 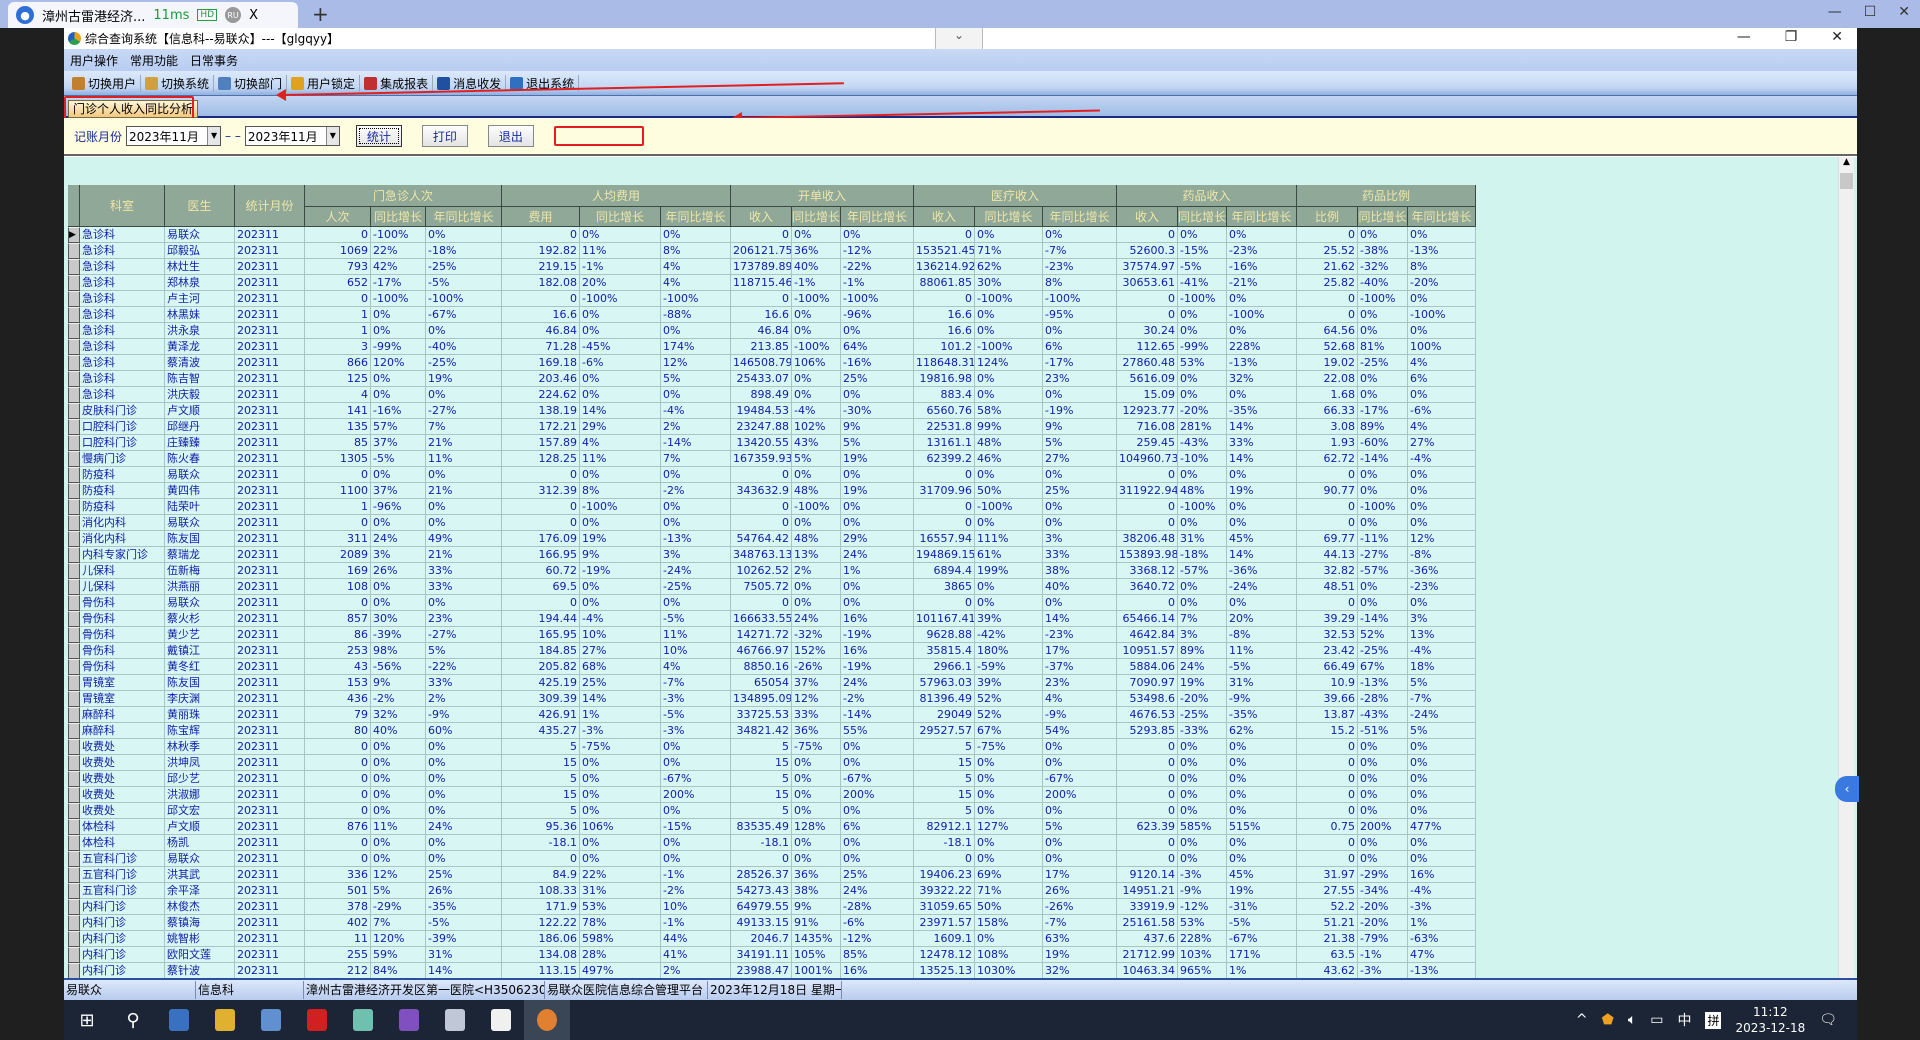 What do you see at coordinates (1327, 619) in the screenshot?
I see `table-cell: 39.29` at bounding box center [1327, 619].